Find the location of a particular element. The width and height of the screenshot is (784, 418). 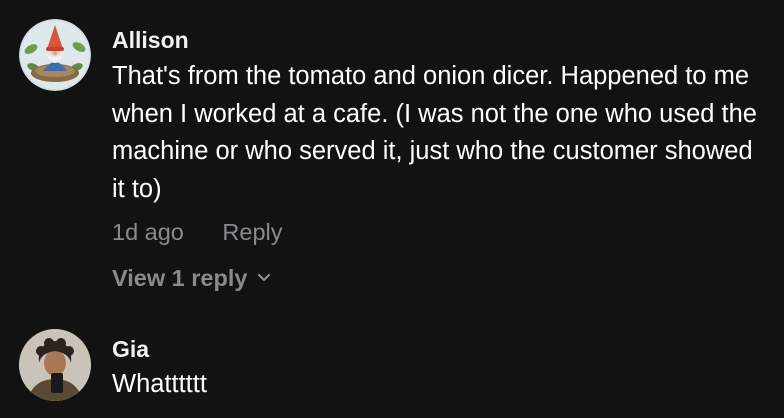

view-replies-label: View 1 reply is located at coordinates (180, 278).